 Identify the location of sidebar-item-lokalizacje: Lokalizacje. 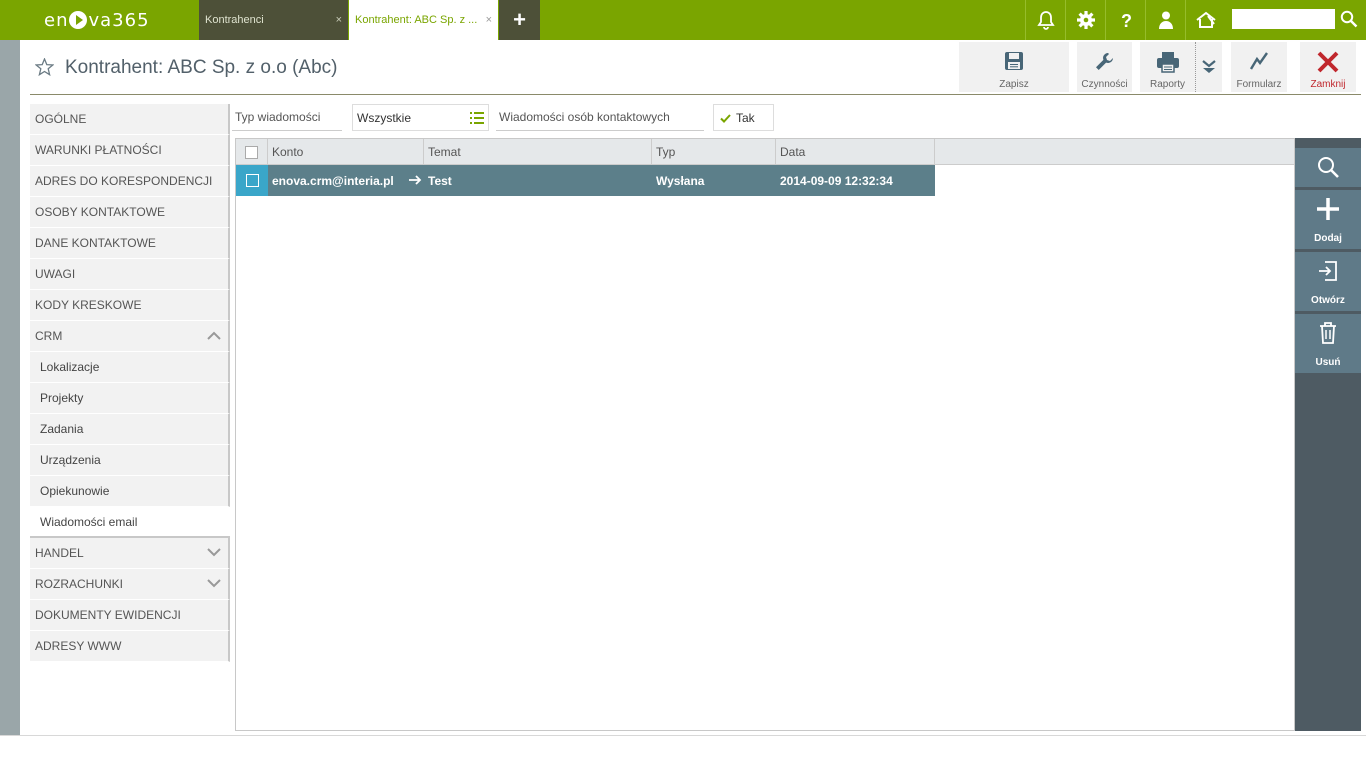
(130, 367).